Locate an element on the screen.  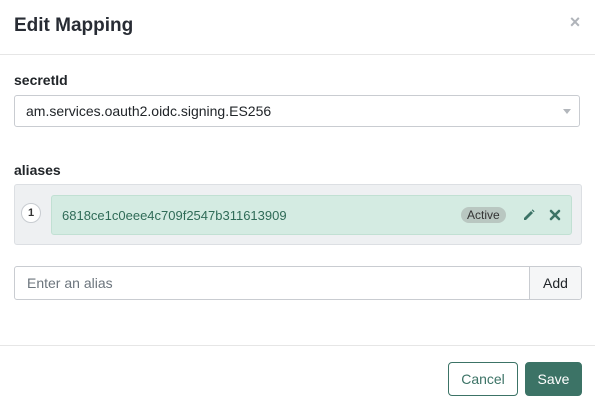
dialog-header: Edit Mapping × is located at coordinates (297, 27).